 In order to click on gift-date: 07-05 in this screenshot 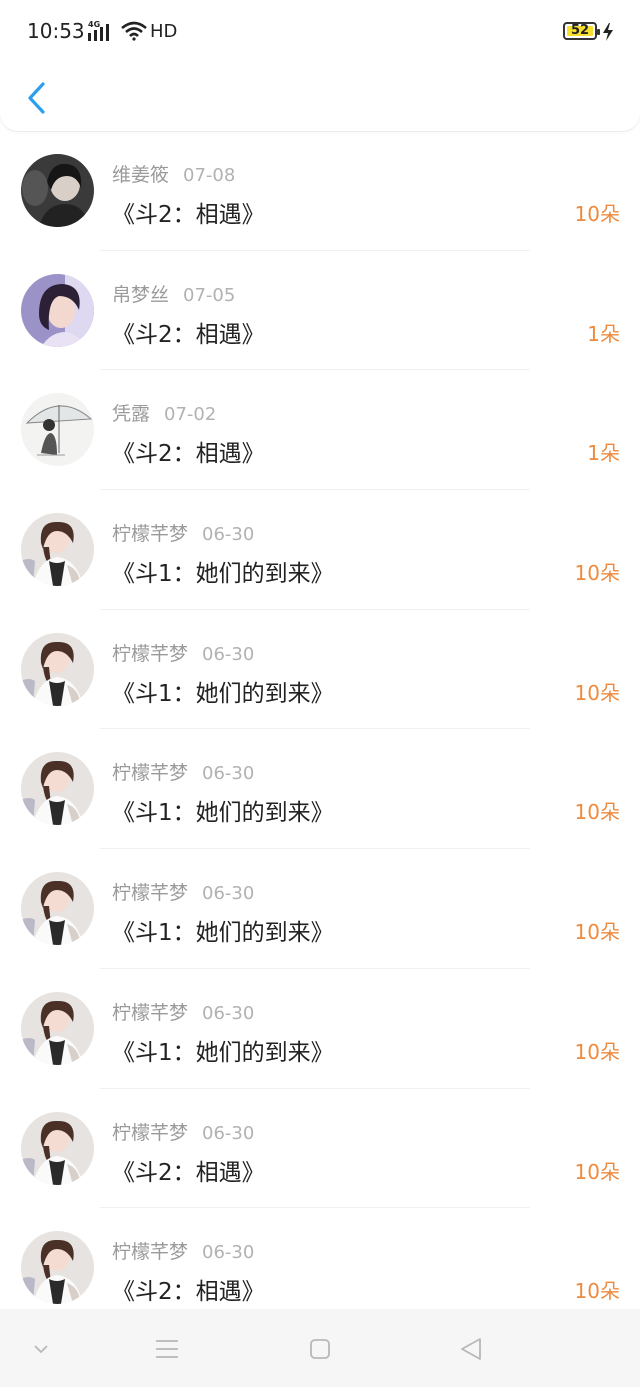, I will do `click(209, 295)`.